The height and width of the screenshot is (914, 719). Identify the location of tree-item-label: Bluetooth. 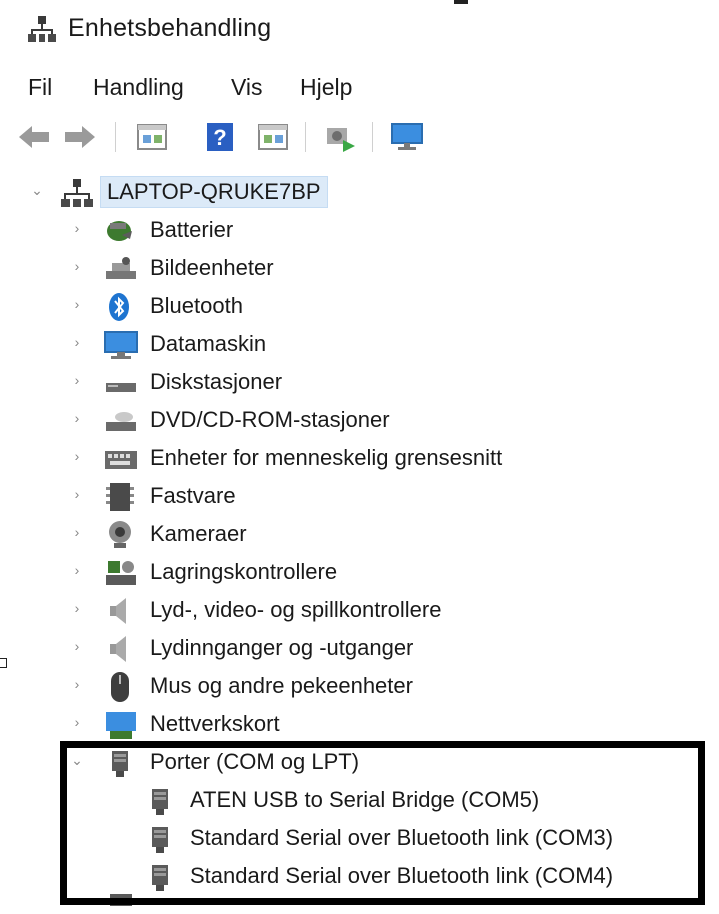
(196, 305).